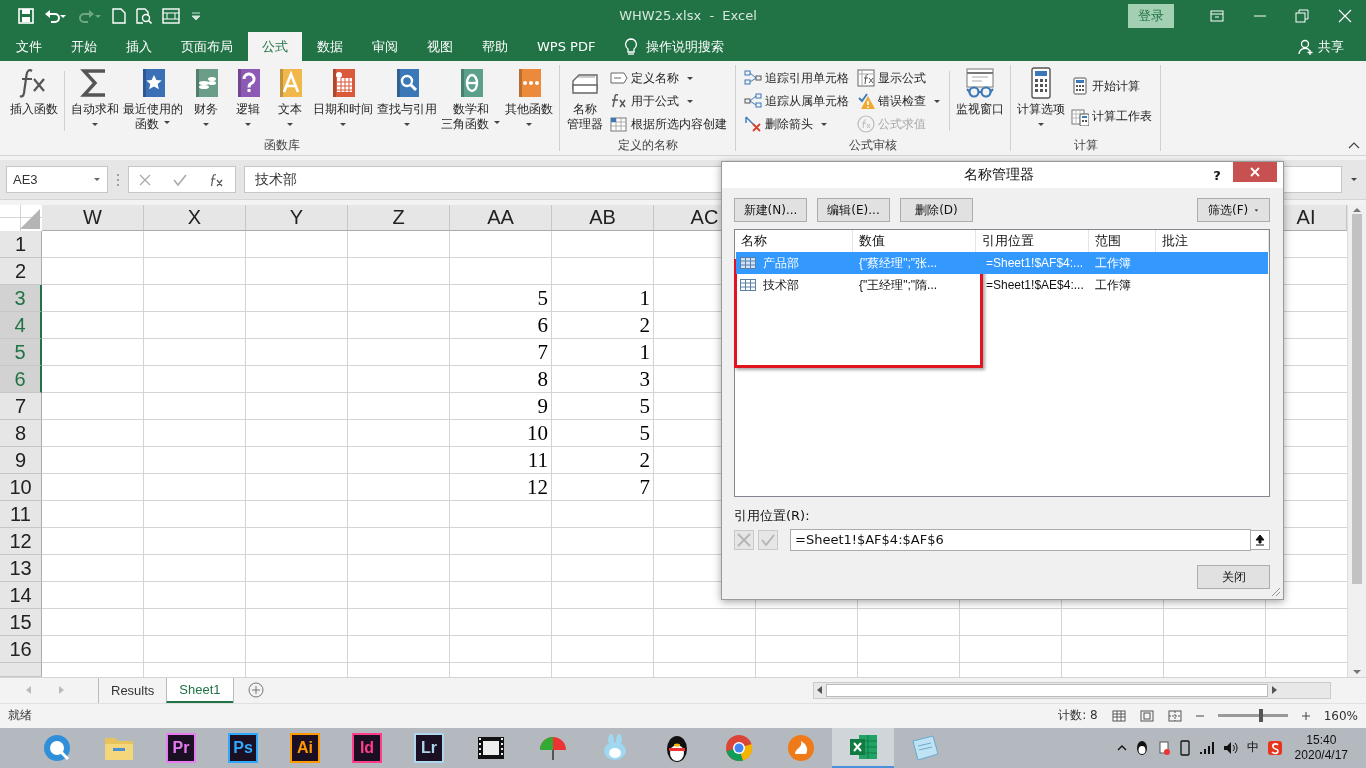 The image size is (1366, 768). I want to click on ribbon-tab: 文件, so click(29, 47).